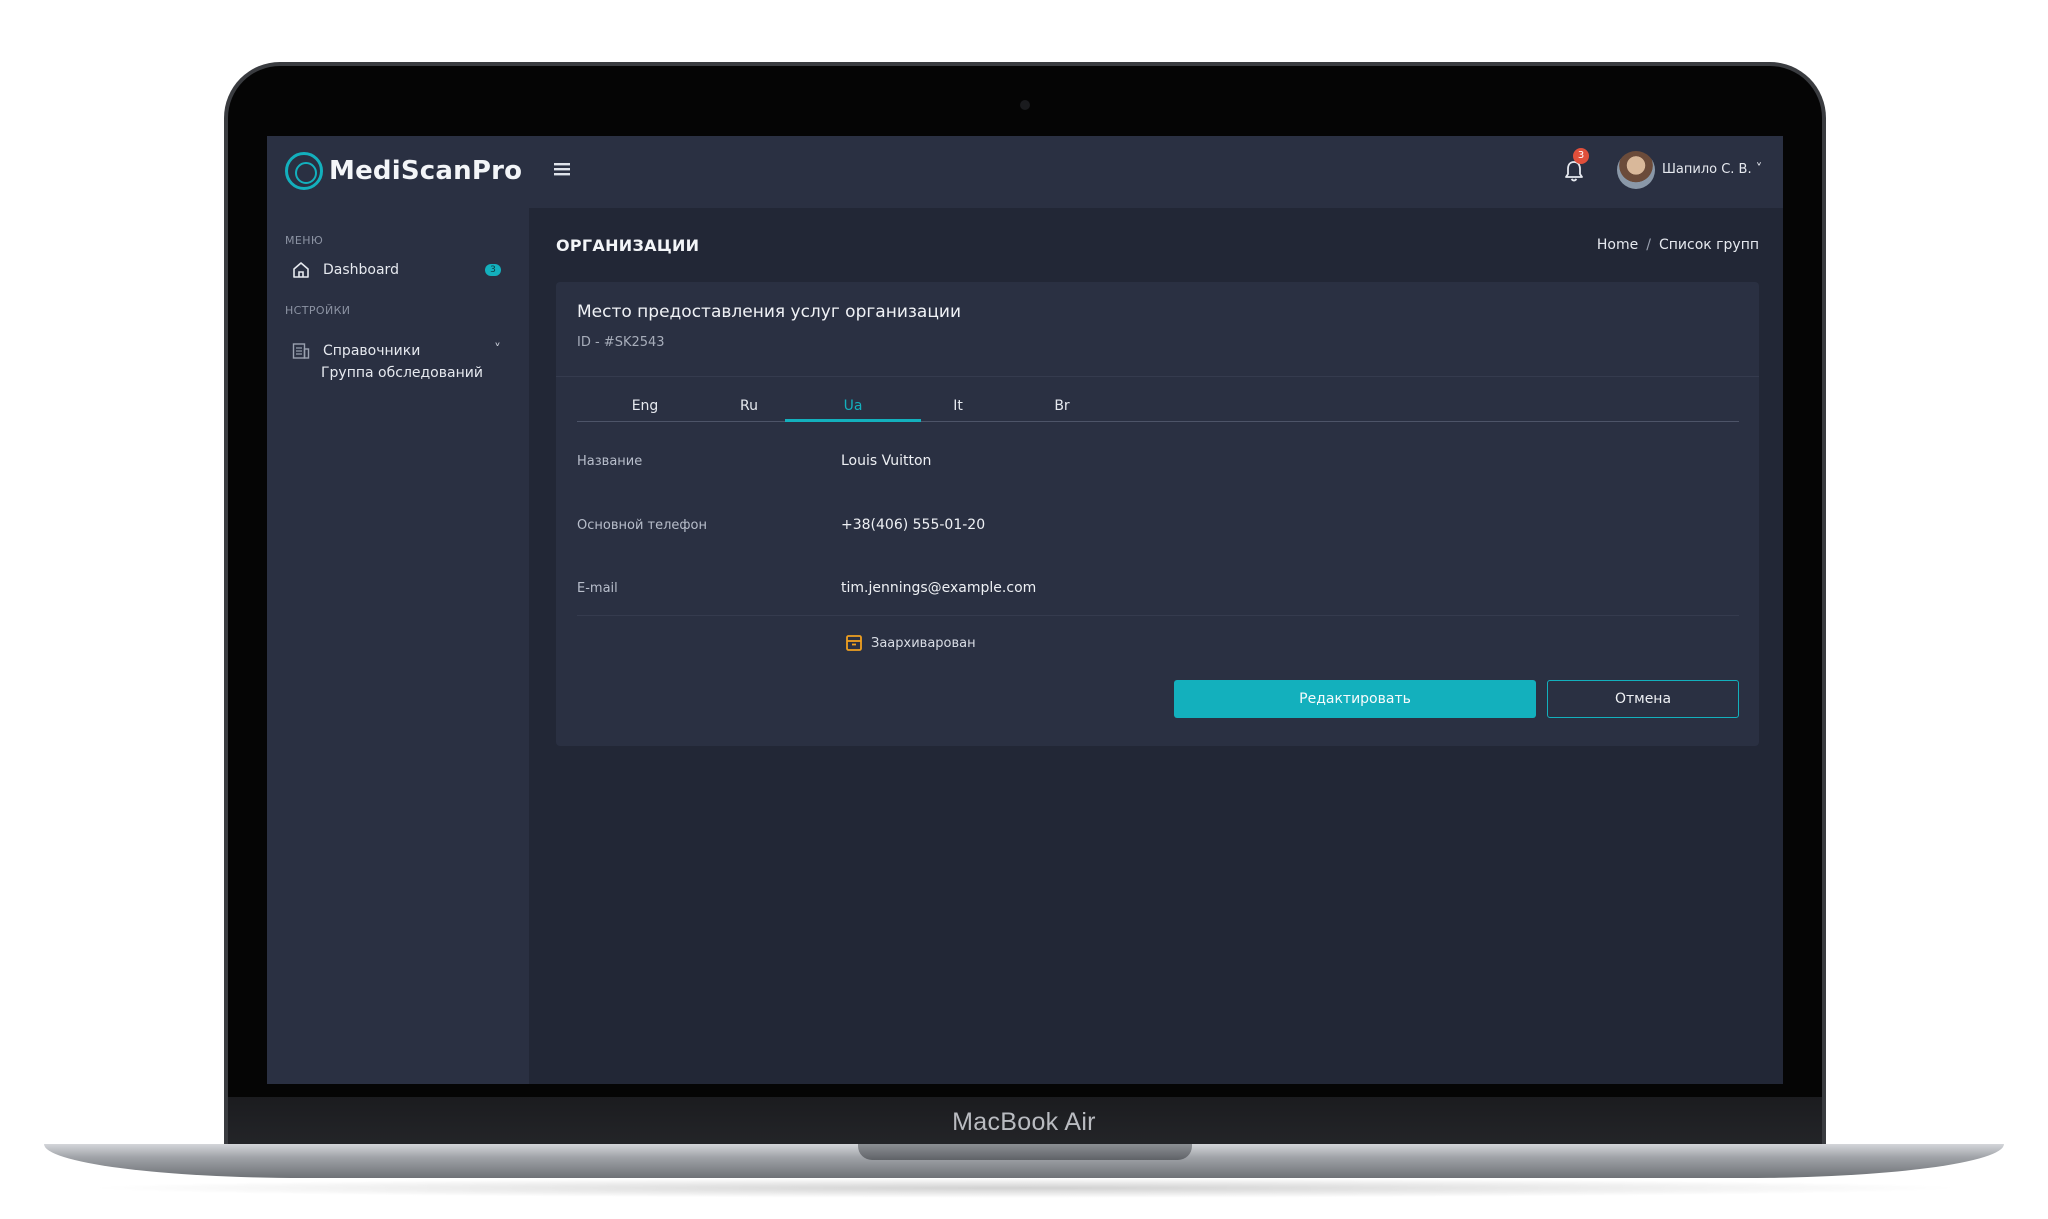  What do you see at coordinates (400, 270) in the screenshot?
I see `sidebar-item-dashboard: Dashboard 3` at bounding box center [400, 270].